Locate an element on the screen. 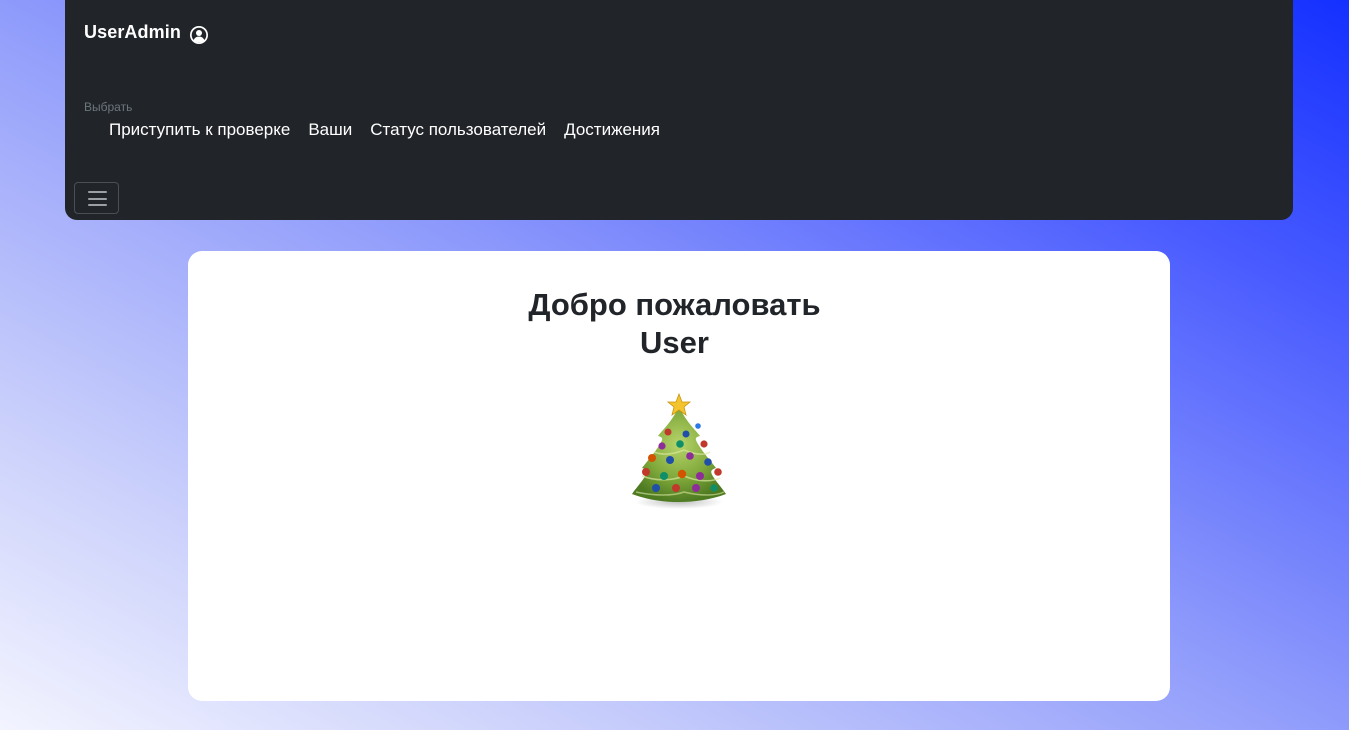 This screenshot has width=1349, height=730. nav-link-yours: Ваши is located at coordinates (330, 130).